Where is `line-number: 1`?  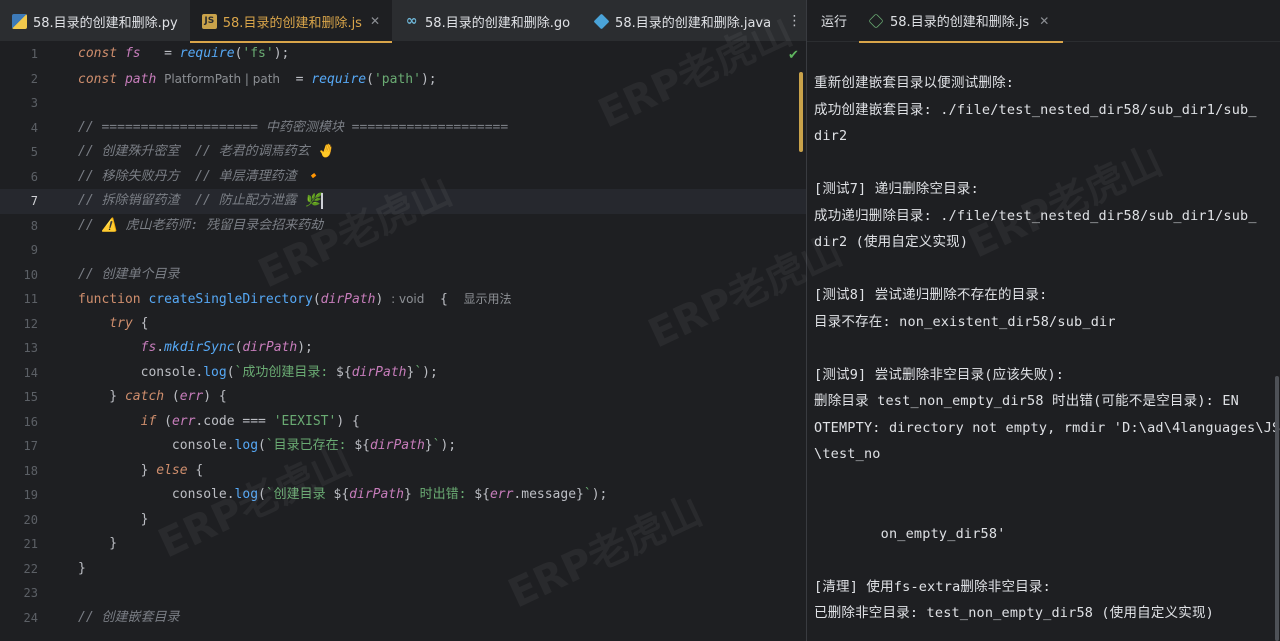
line-number: 1 is located at coordinates (34, 54).